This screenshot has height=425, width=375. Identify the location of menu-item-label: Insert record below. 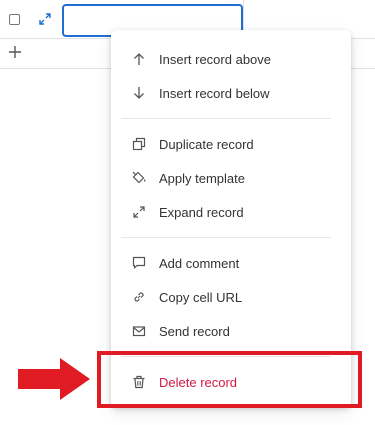
(214, 93).